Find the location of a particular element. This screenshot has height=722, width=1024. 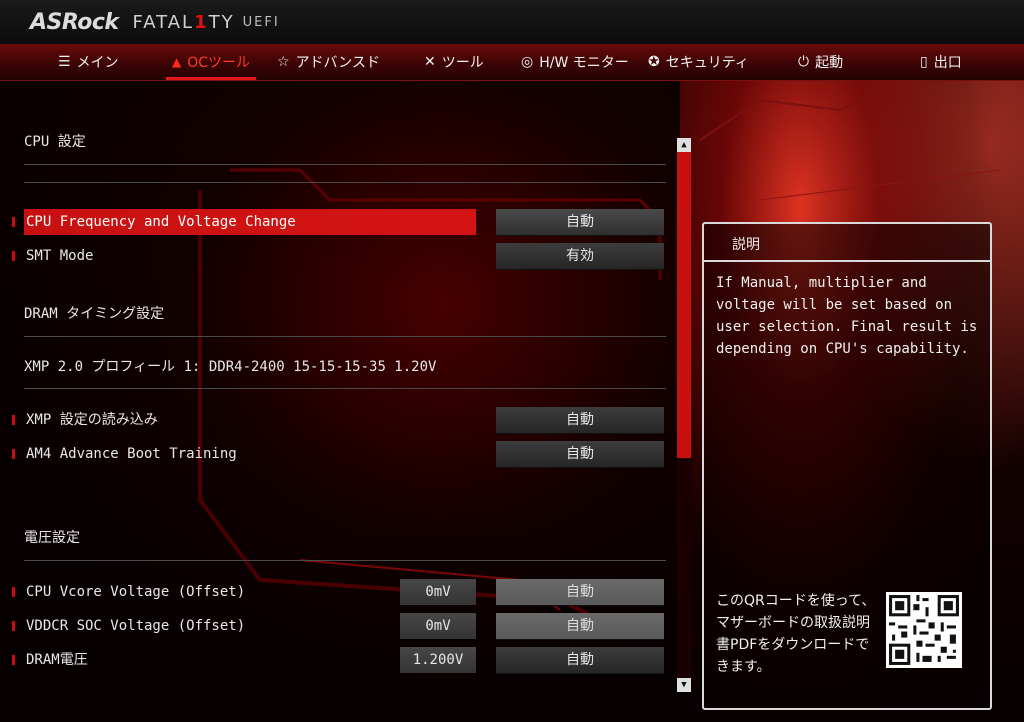

tab-hw-monitor: ◎ H/W モニター is located at coordinates (575, 62).